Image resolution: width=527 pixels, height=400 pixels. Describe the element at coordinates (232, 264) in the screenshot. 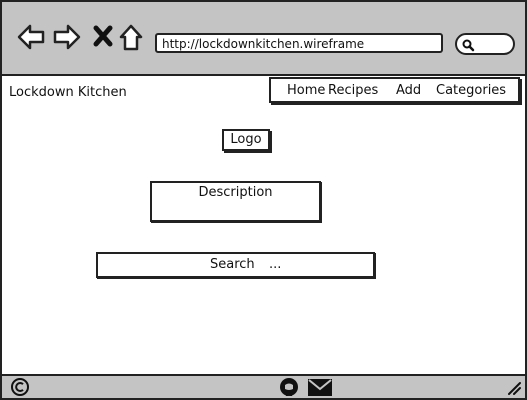

I see `search-label: Search` at that location.